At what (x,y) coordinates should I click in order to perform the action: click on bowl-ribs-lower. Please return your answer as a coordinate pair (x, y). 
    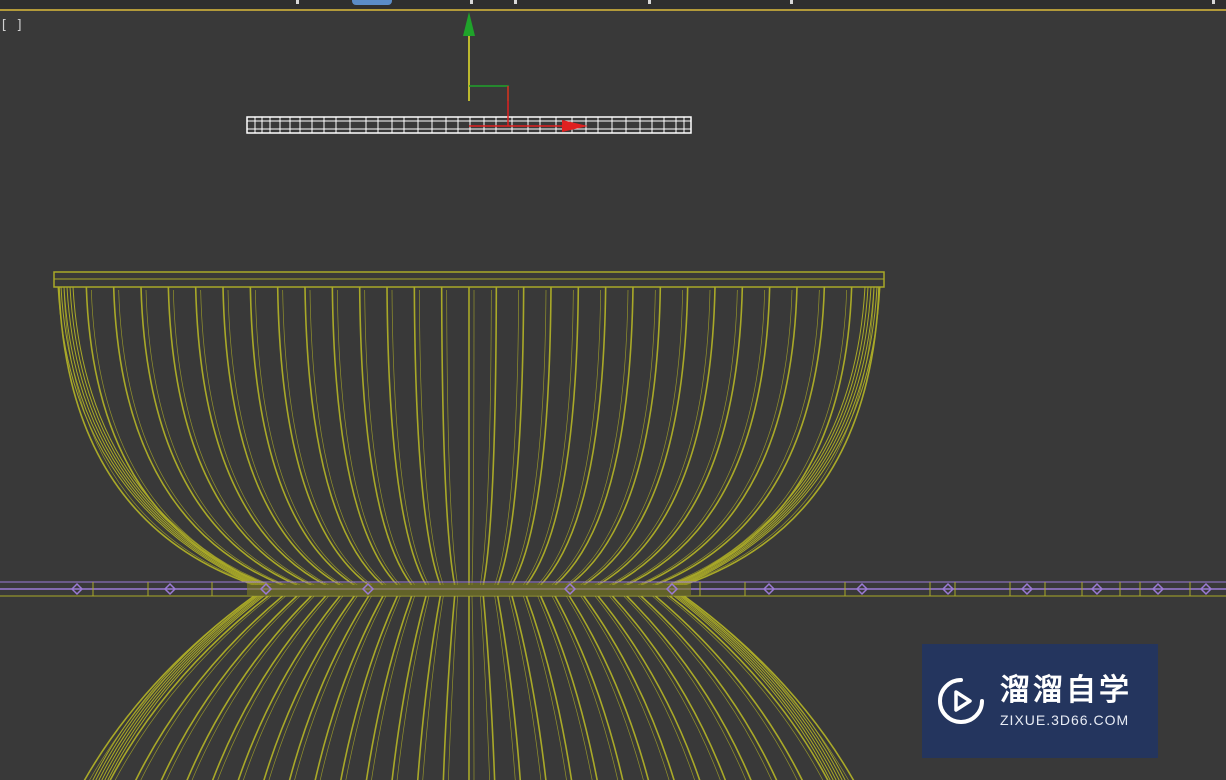
    Looking at the image, I should click on (469, 687).